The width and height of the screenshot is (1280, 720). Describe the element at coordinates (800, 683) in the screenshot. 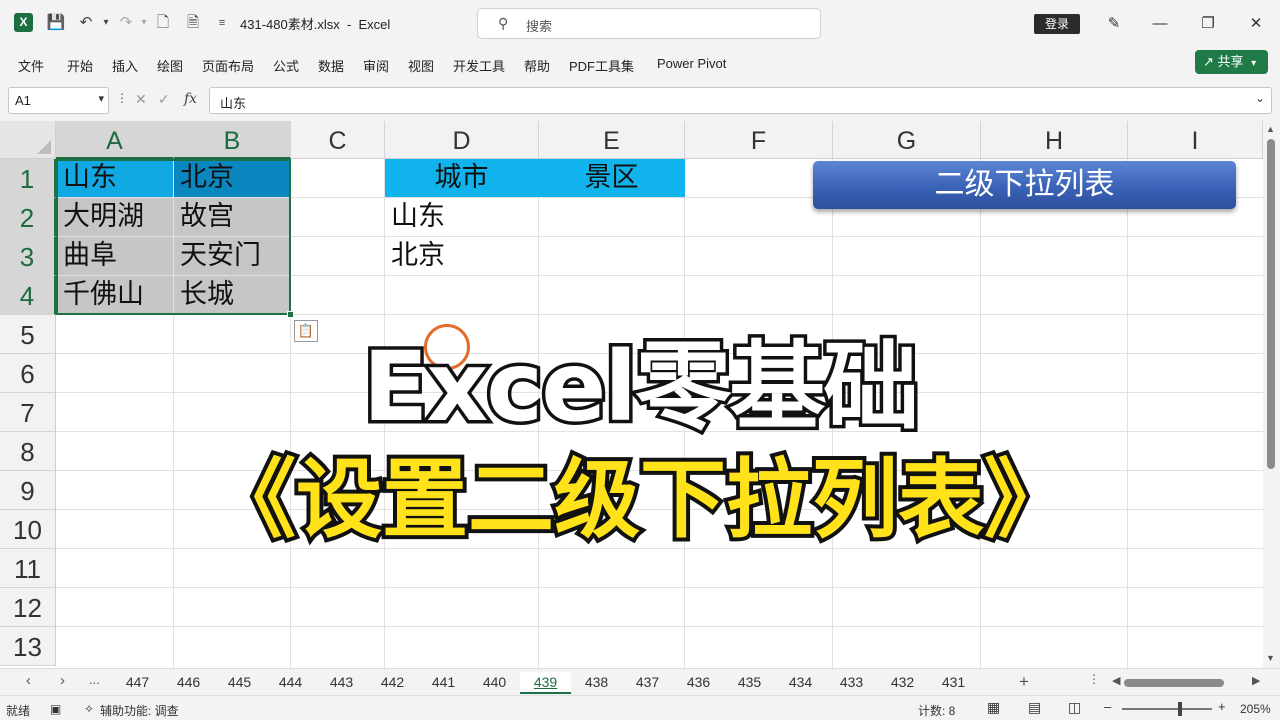

I see `sheet-tab-434: 434` at that location.